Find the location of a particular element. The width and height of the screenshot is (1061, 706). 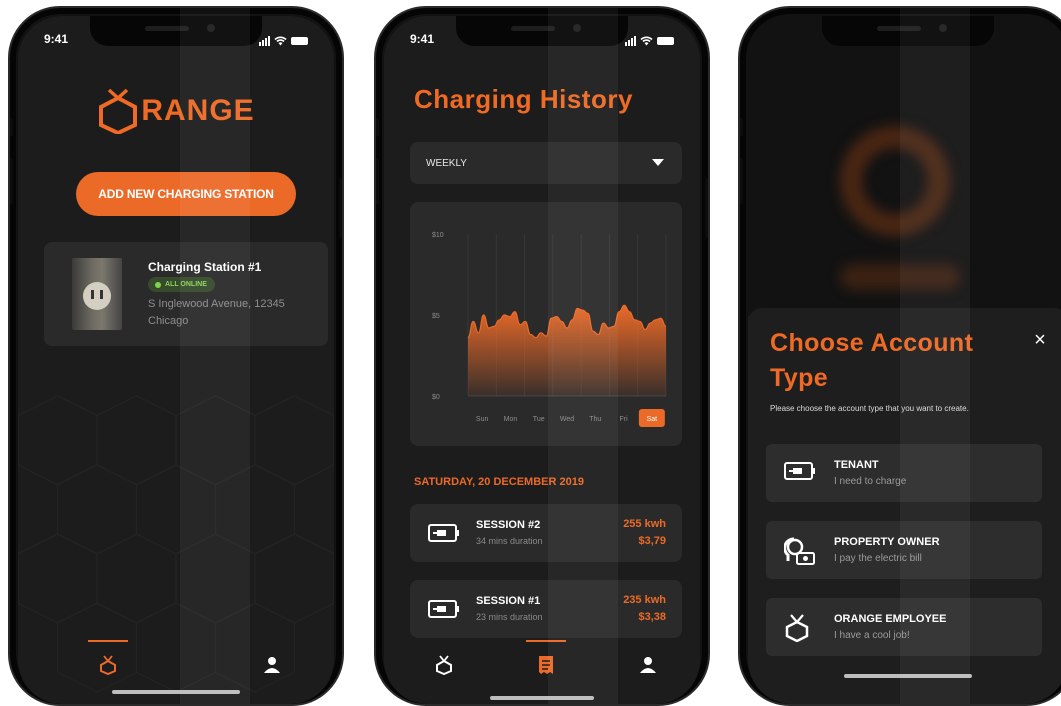

chevron-down-icon is located at coordinates (658, 162).